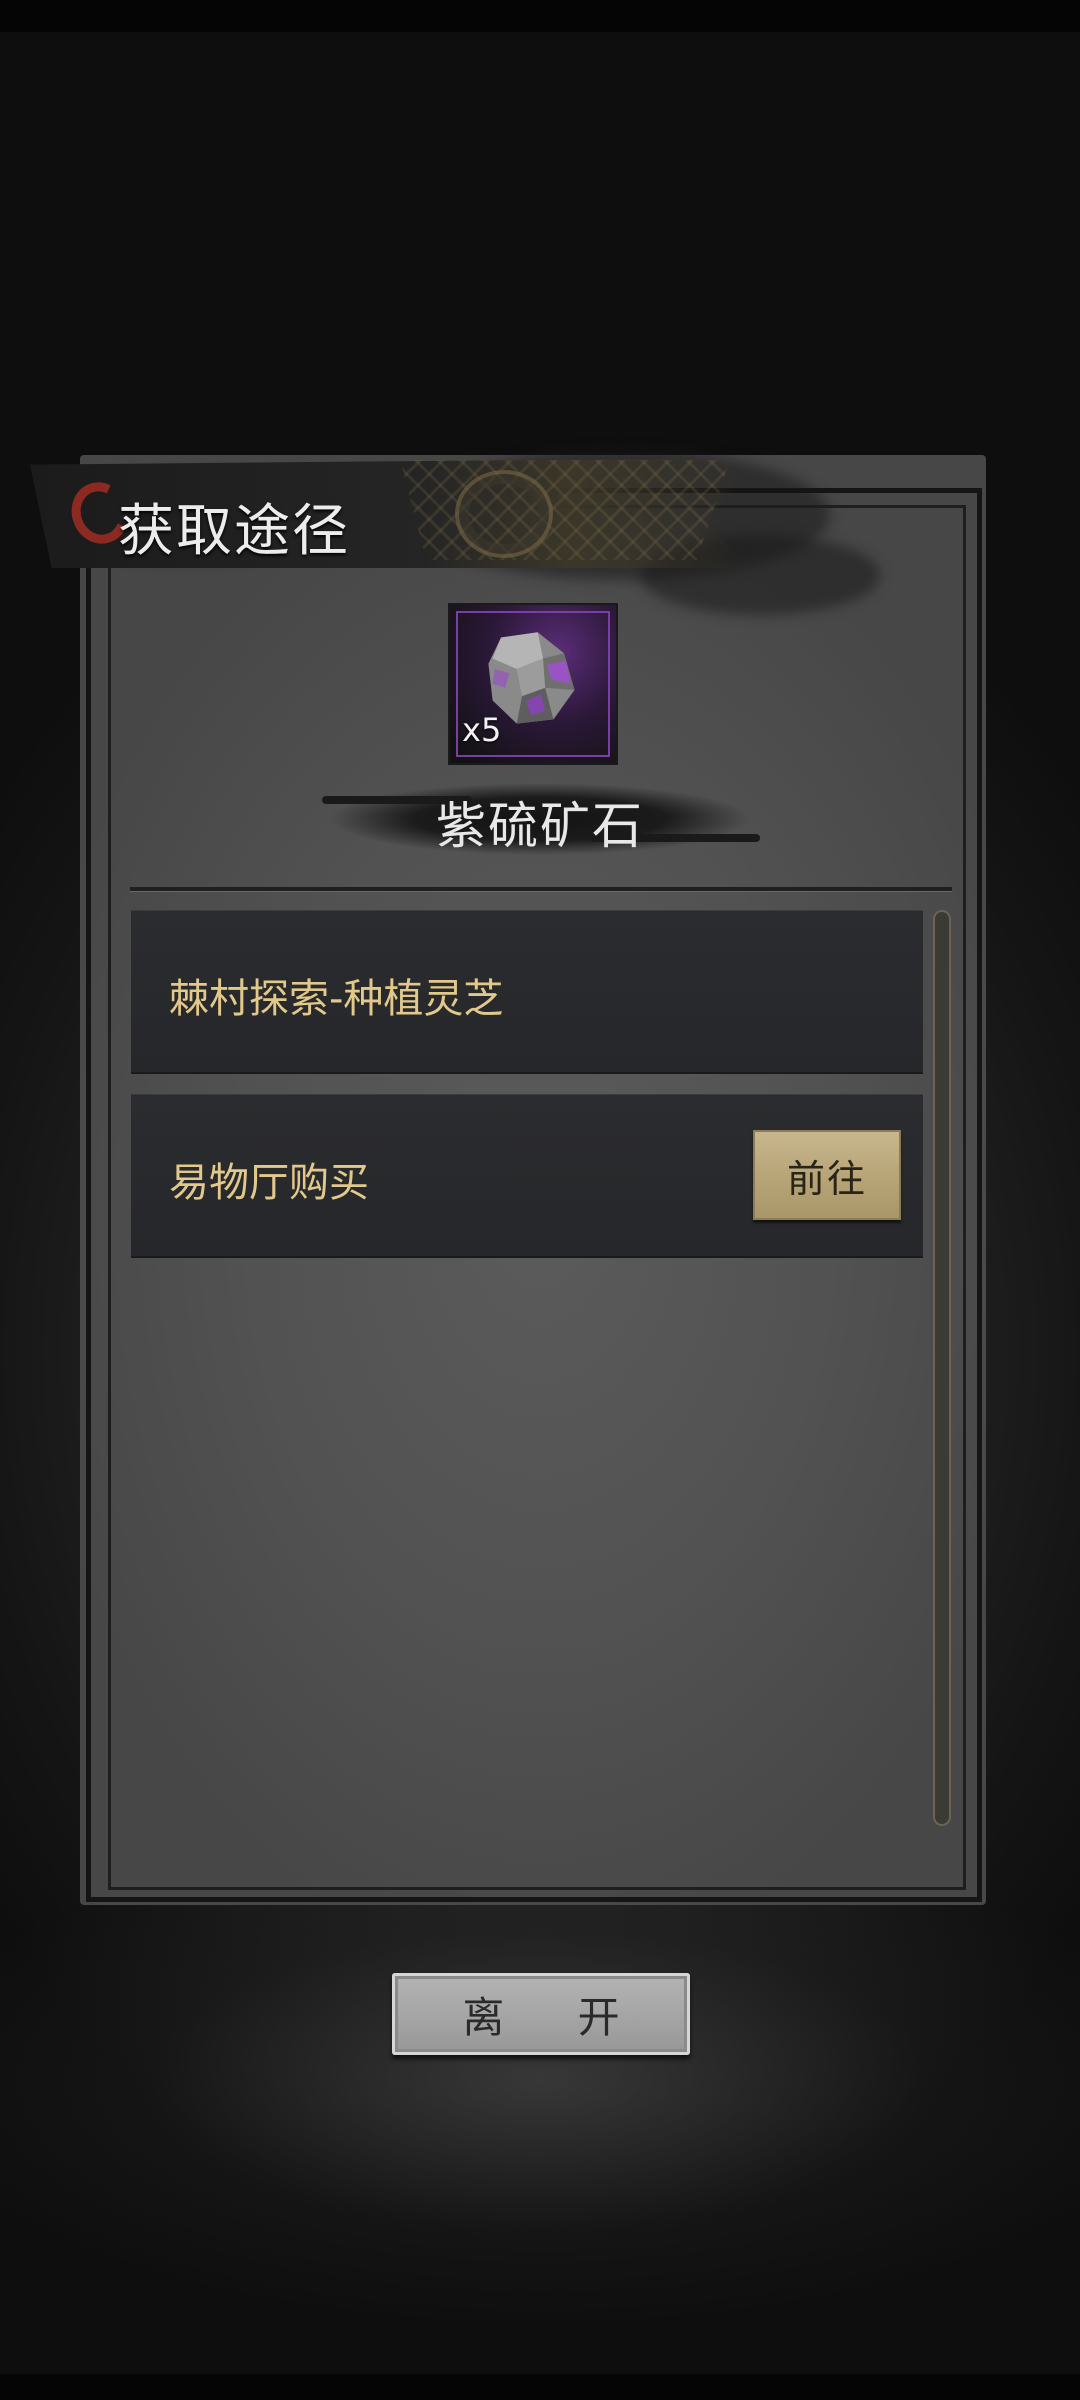 This screenshot has height=2400, width=1080. I want to click on navigation-bar, so click(540, 2387).